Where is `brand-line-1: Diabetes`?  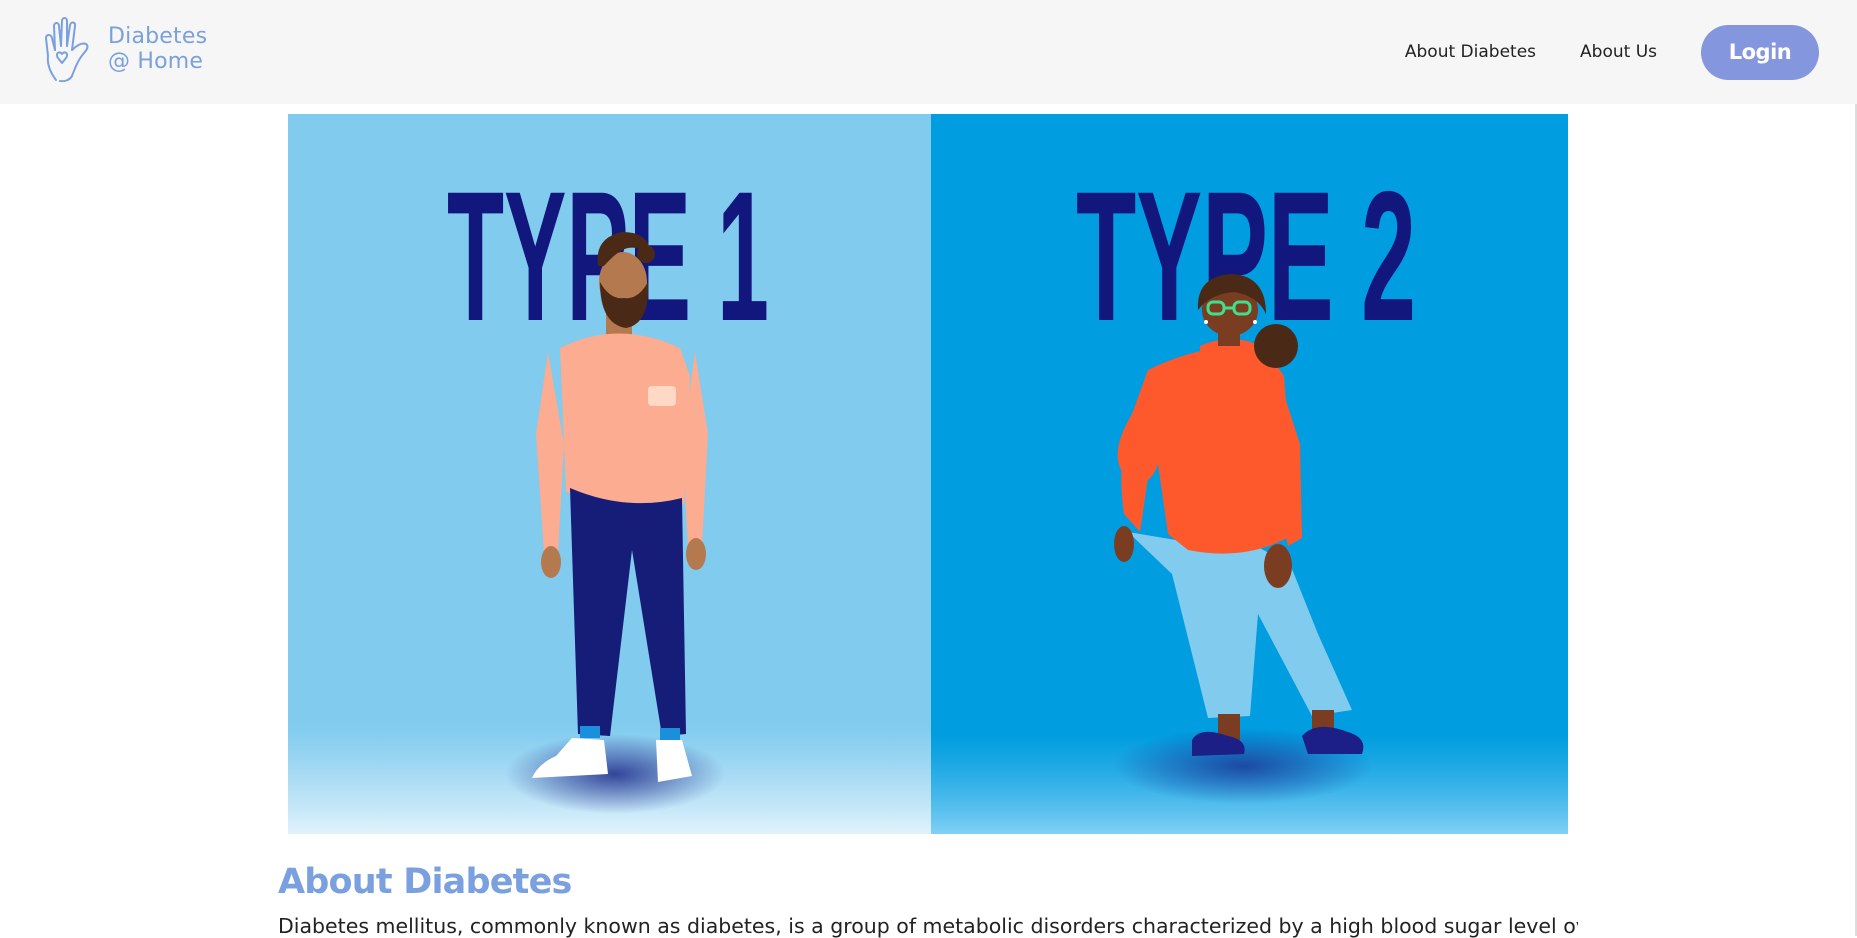 brand-line-1: Diabetes is located at coordinates (158, 36).